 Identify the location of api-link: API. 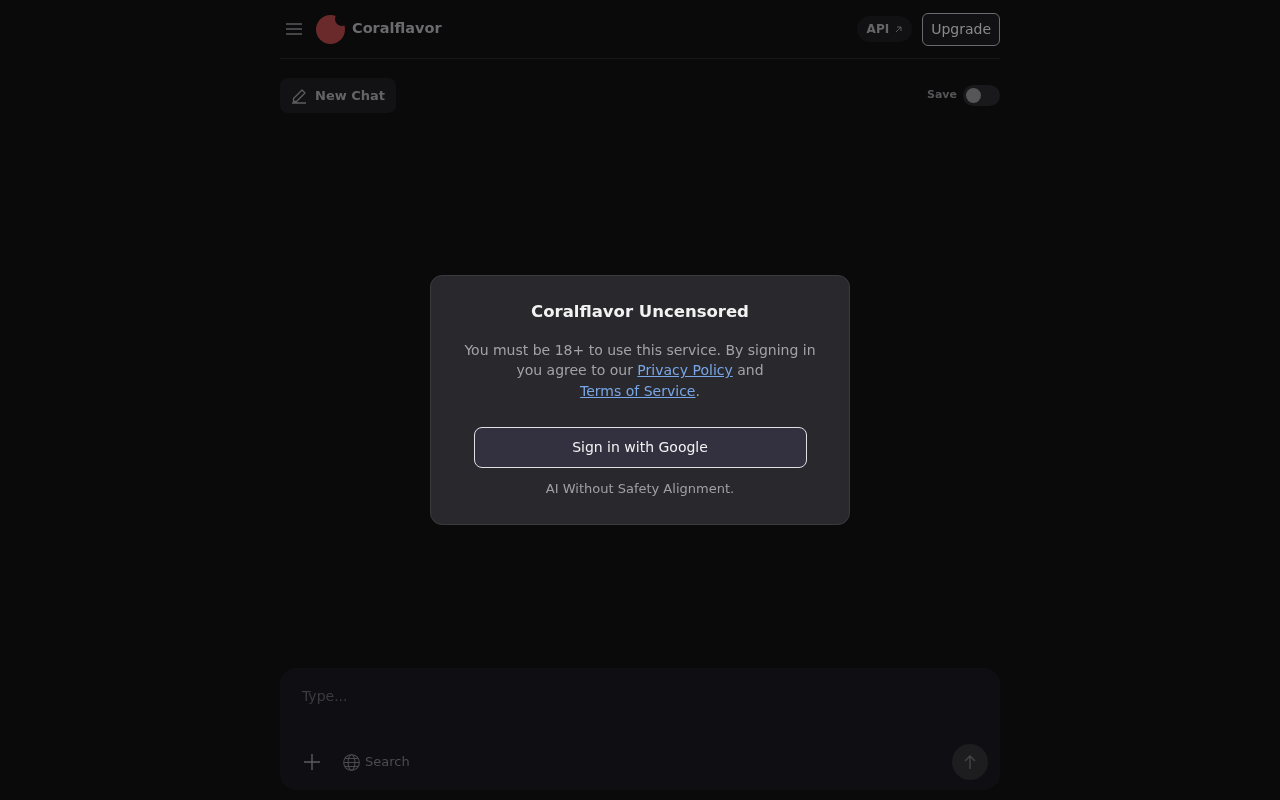
(884, 29).